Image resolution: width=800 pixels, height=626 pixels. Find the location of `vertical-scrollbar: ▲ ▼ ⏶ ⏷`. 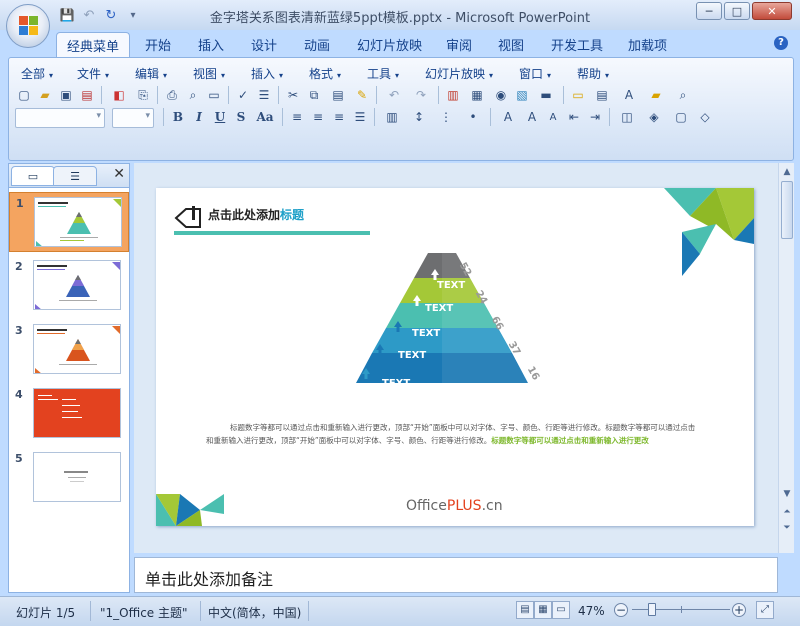

vertical-scrollbar: ▲ ▼ ⏶ ⏷ is located at coordinates (786, 358).